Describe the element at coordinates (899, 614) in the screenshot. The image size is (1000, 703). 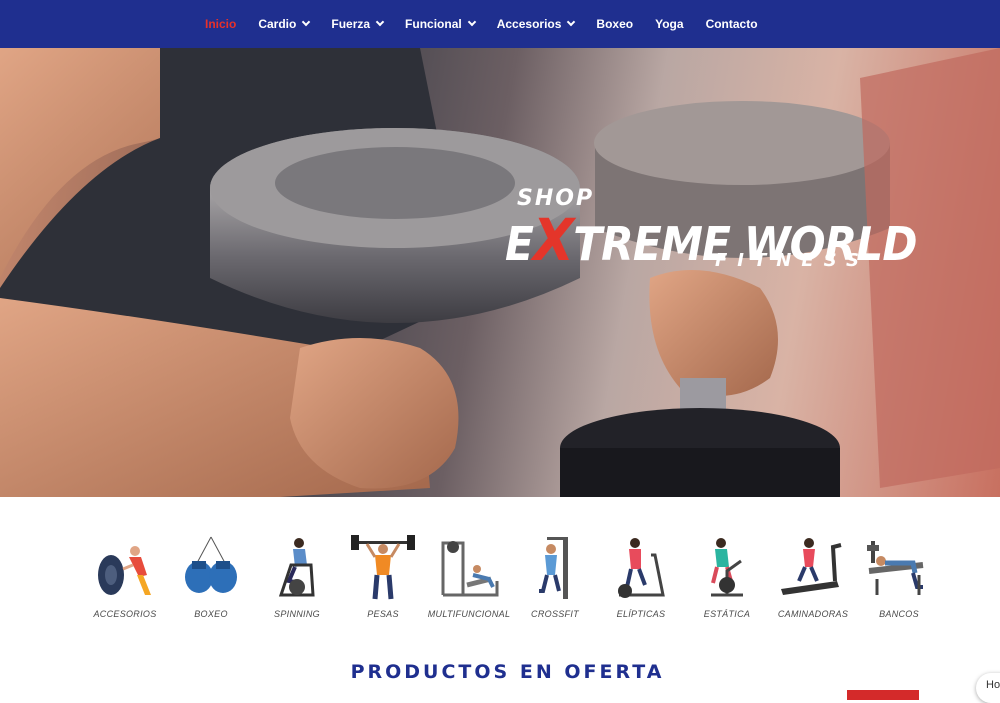
I see `category-label: BANCOS` at that location.